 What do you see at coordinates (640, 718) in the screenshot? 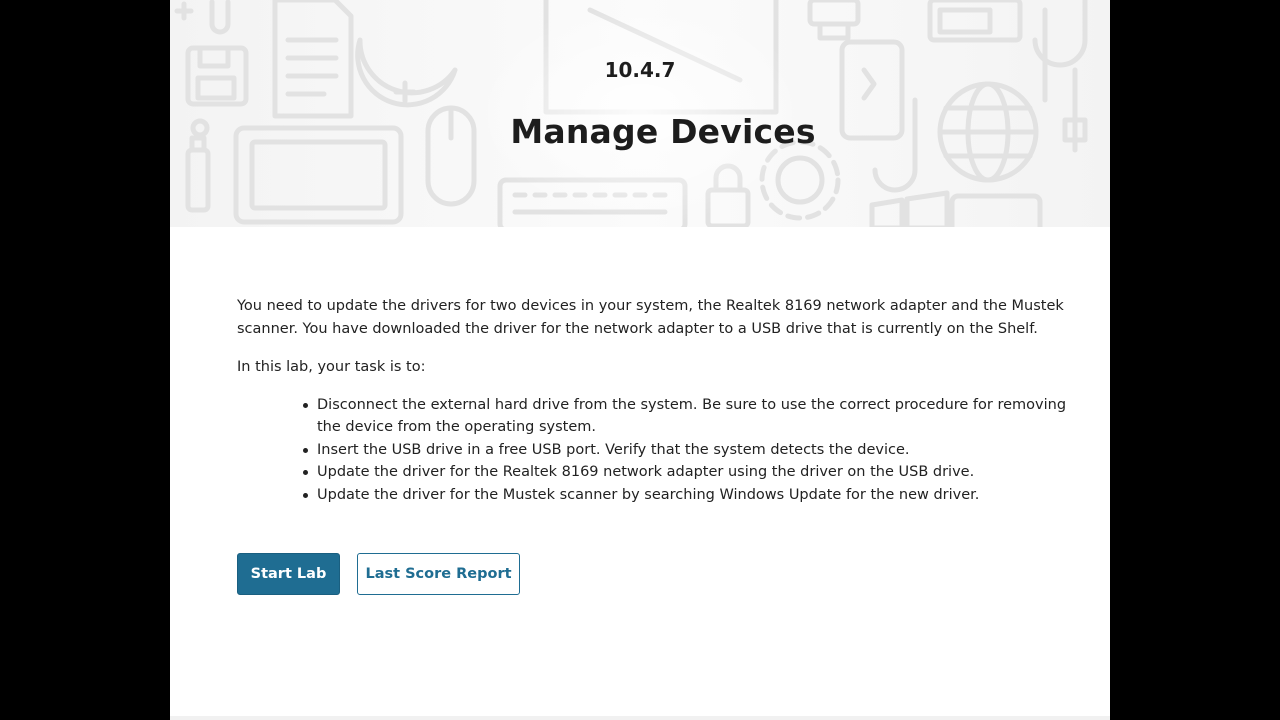
I see `footer-divider` at bounding box center [640, 718].